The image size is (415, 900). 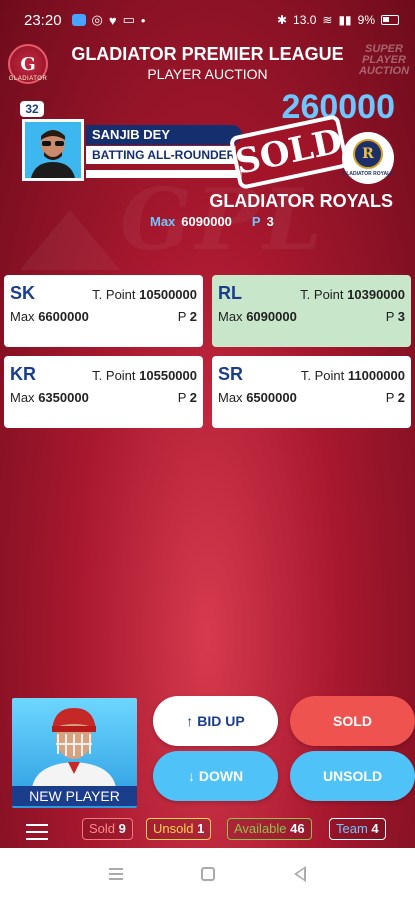 I want to click on winning-team-stats: Max 6090000 P 3, so click(x=230, y=221).